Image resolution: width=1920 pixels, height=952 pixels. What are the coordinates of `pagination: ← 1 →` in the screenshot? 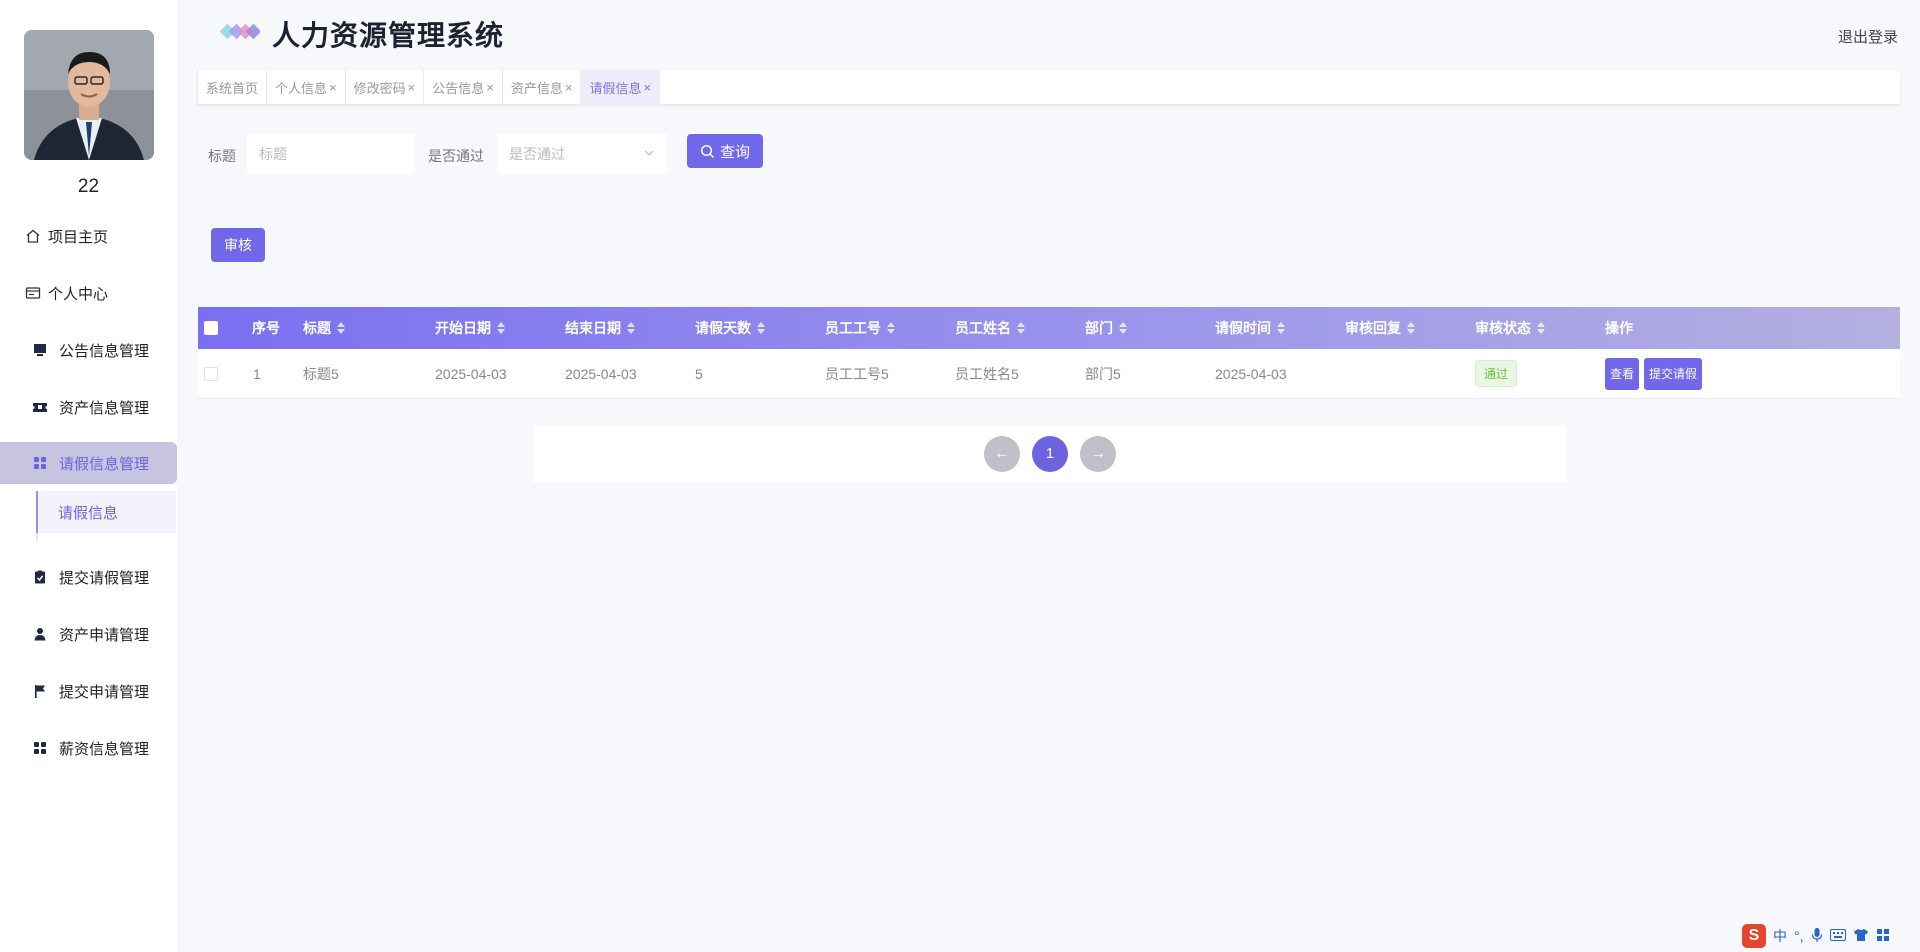 It's located at (1050, 453).